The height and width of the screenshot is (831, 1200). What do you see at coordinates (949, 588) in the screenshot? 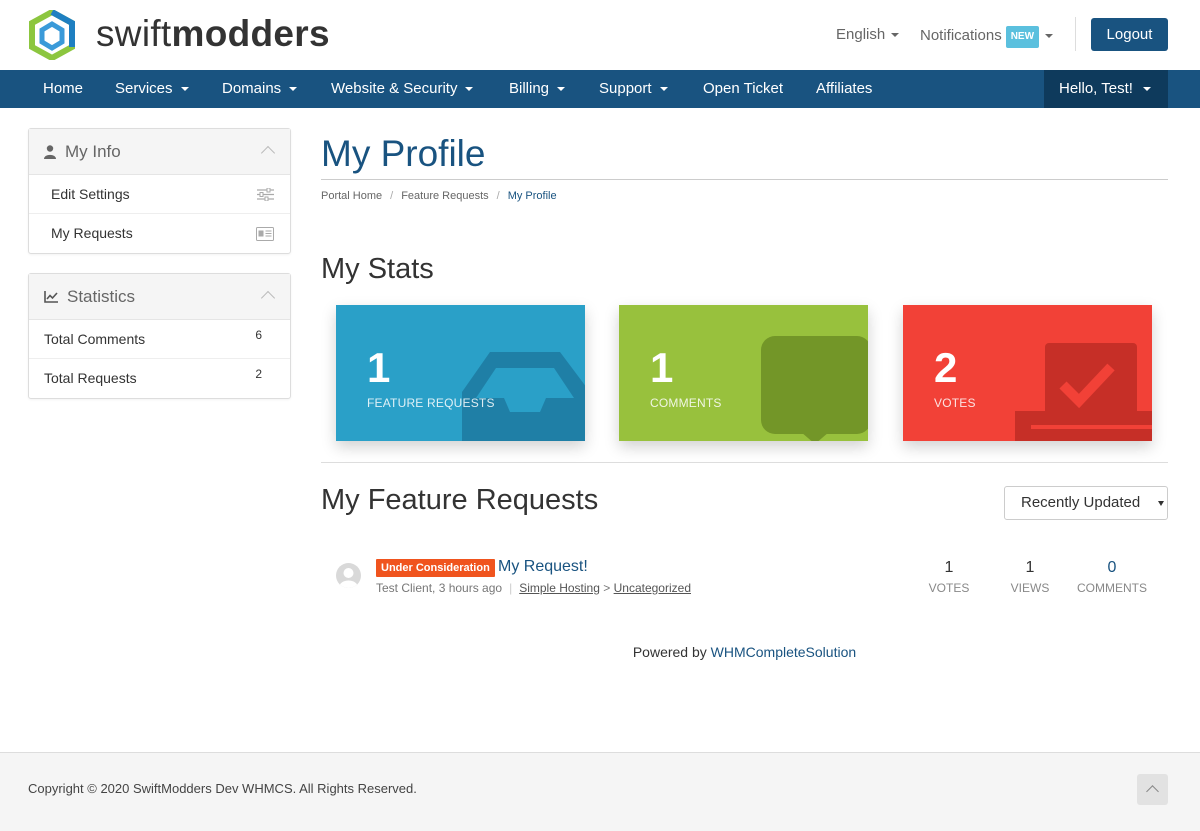
I see `votes-label: VOTES` at bounding box center [949, 588].